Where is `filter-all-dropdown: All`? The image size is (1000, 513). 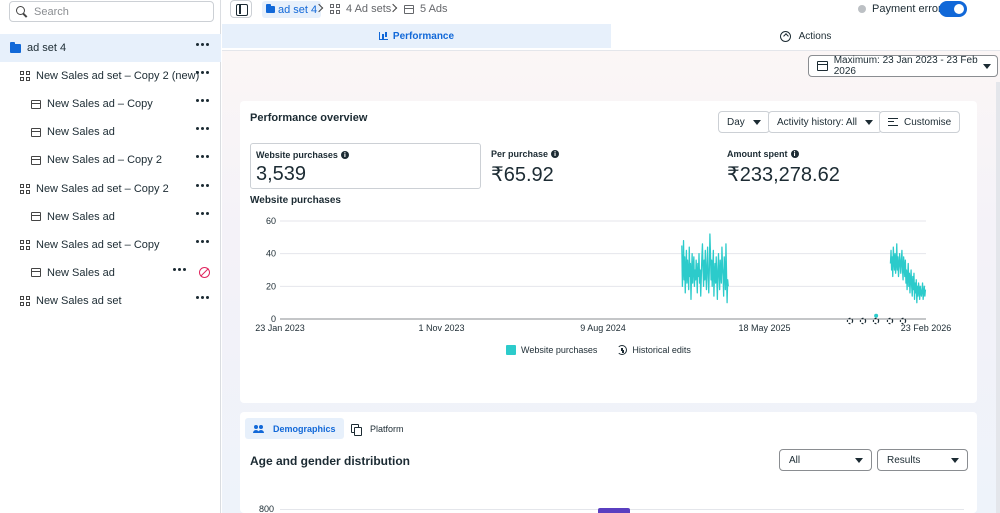
filter-all-dropdown: All is located at coordinates (825, 460).